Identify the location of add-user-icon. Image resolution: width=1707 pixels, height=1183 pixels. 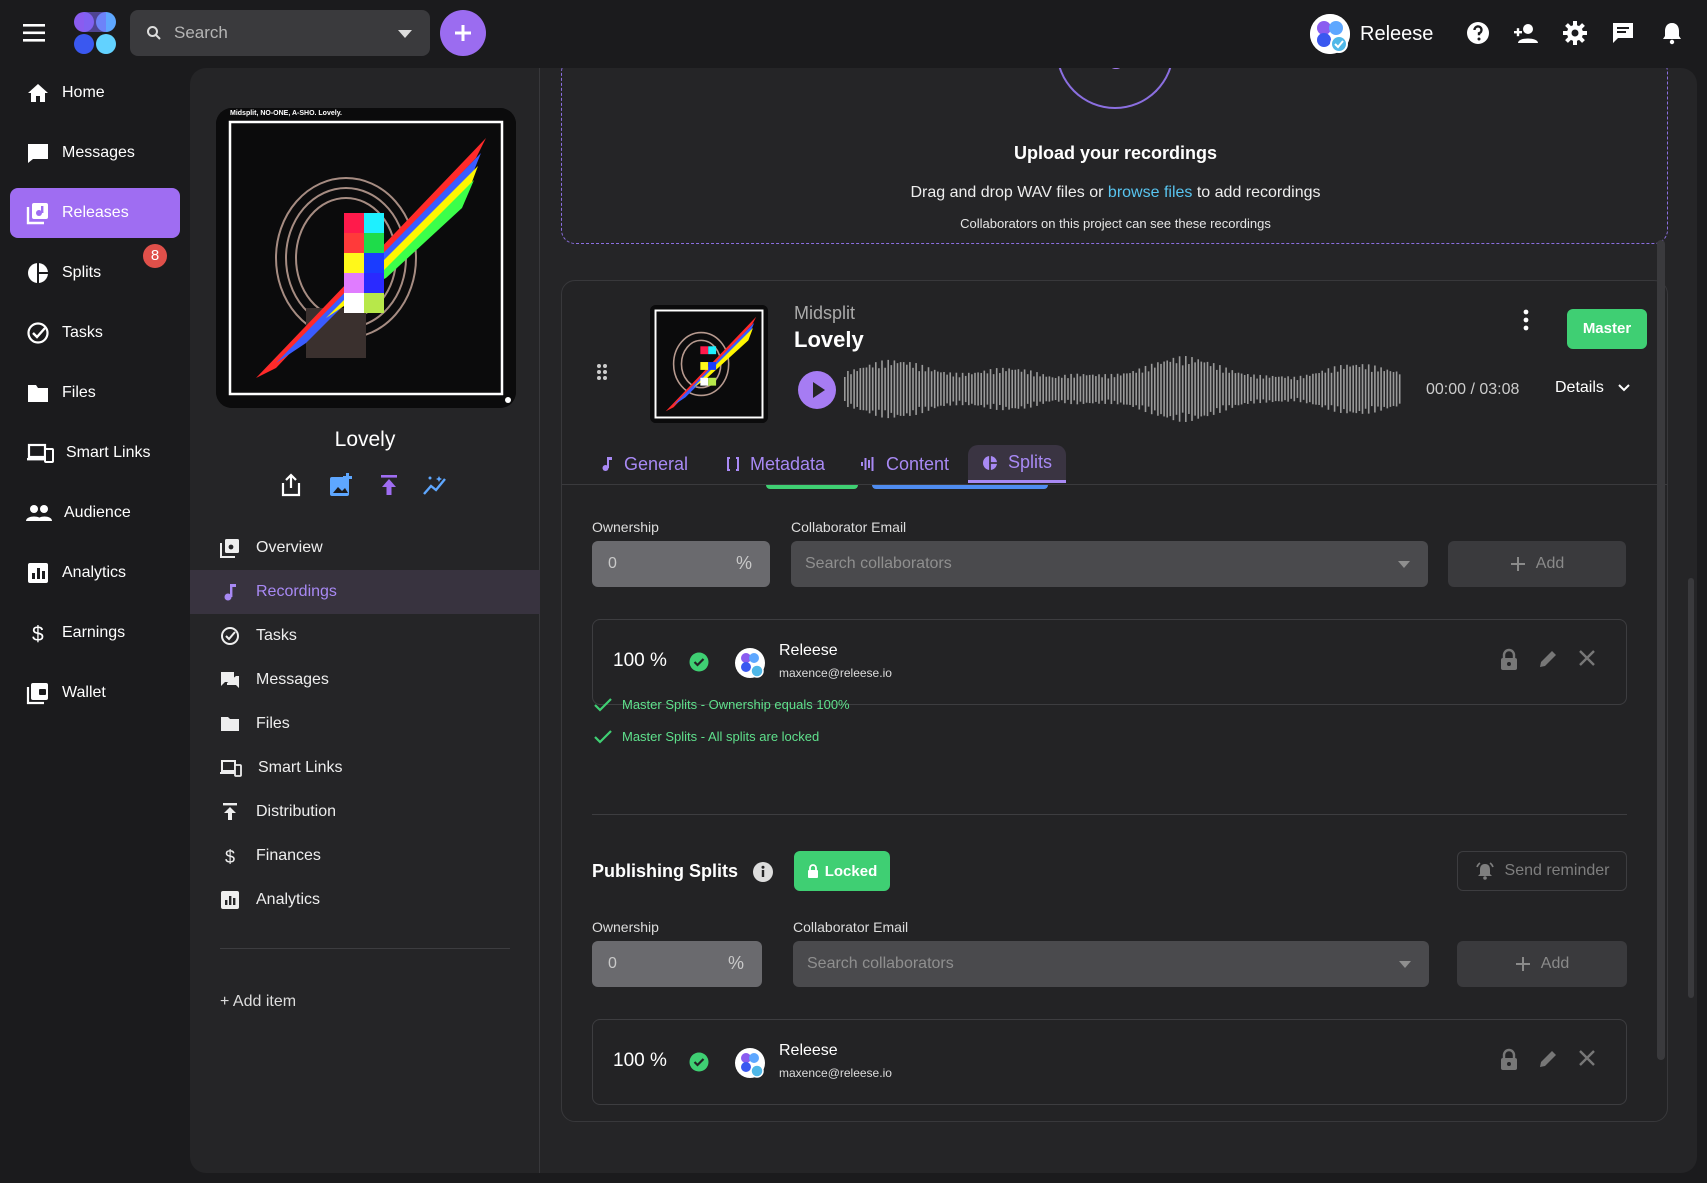
(1526, 33).